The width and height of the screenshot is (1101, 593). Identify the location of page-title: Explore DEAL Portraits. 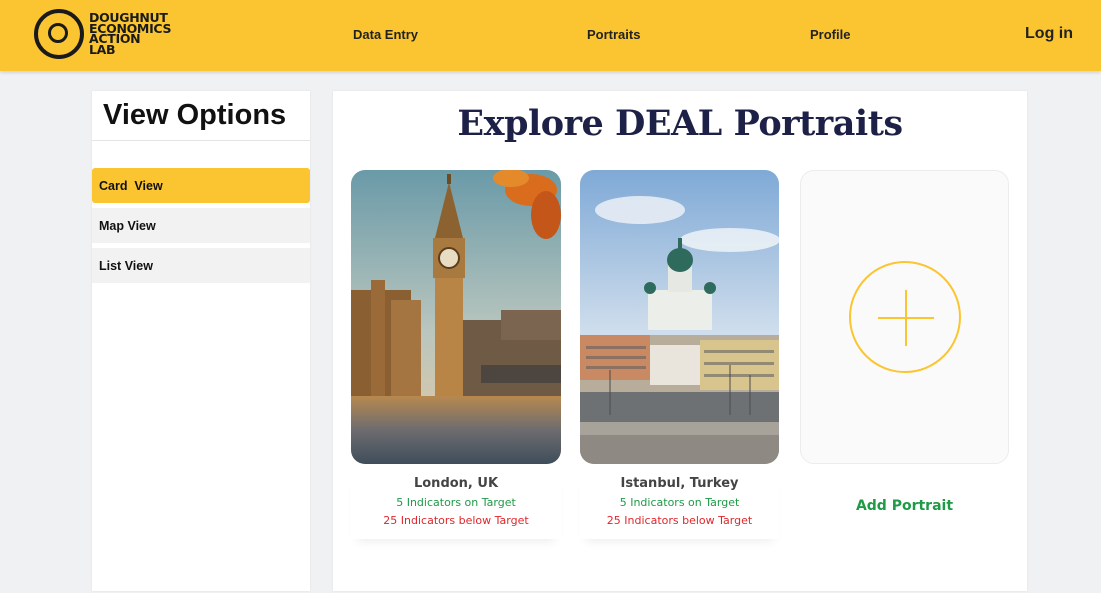
(680, 123).